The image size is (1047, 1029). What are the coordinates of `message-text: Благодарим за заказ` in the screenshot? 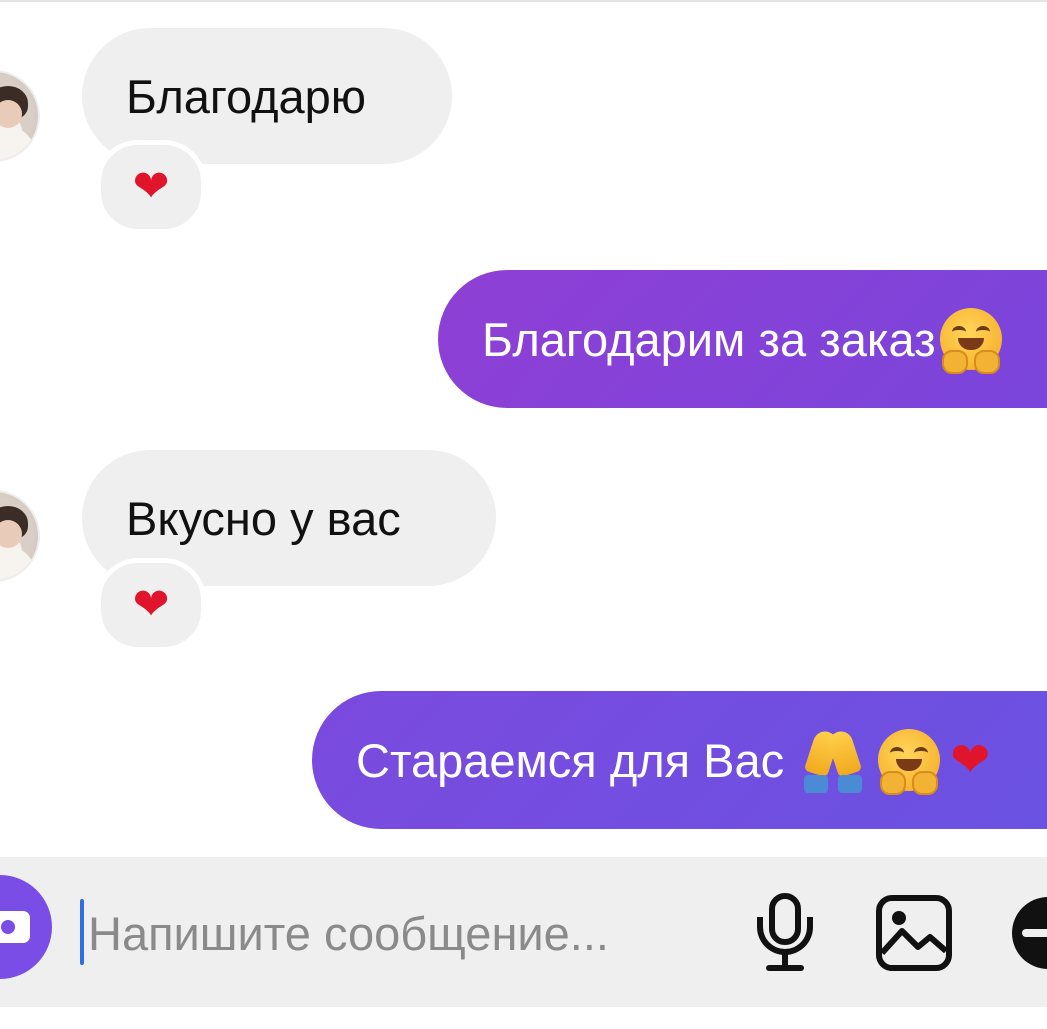 It's located at (709, 339).